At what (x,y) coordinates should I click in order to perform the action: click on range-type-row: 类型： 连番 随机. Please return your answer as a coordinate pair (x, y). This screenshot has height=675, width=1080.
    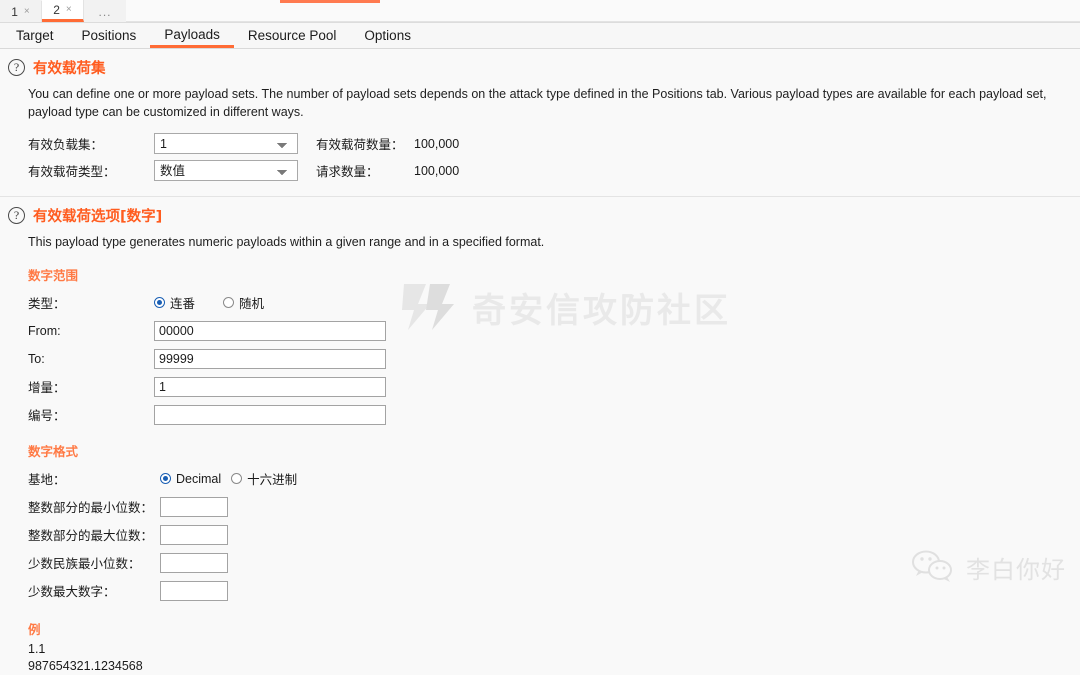
    Looking at the image, I should click on (554, 302).